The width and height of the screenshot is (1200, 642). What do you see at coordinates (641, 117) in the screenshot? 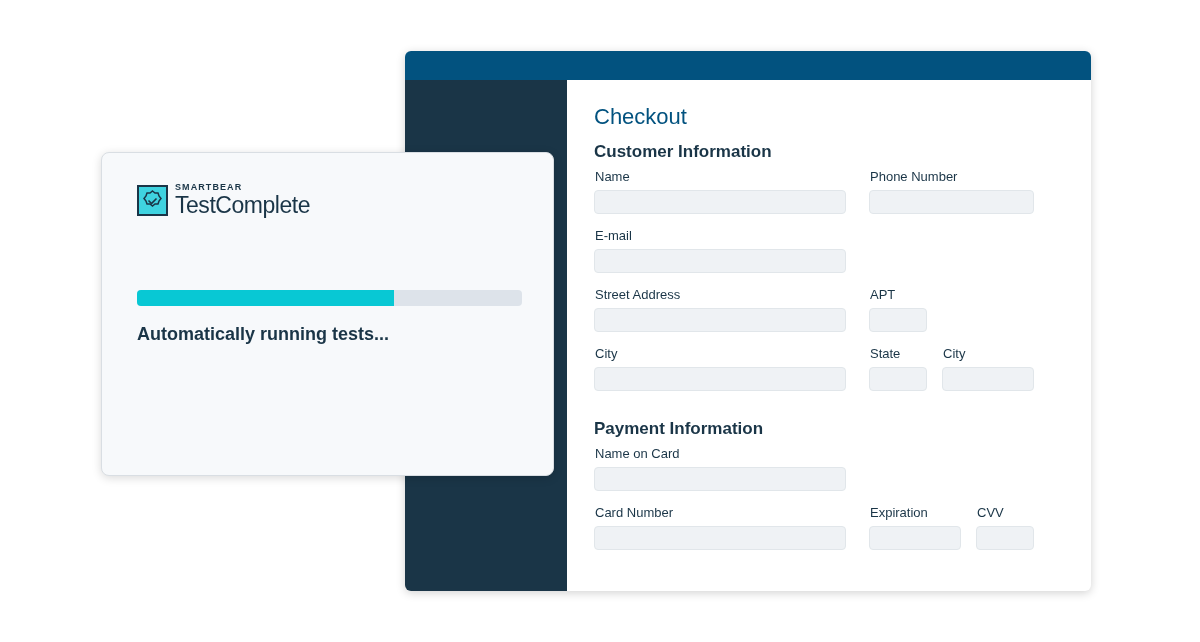
I see `page-title: Checkout` at bounding box center [641, 117].